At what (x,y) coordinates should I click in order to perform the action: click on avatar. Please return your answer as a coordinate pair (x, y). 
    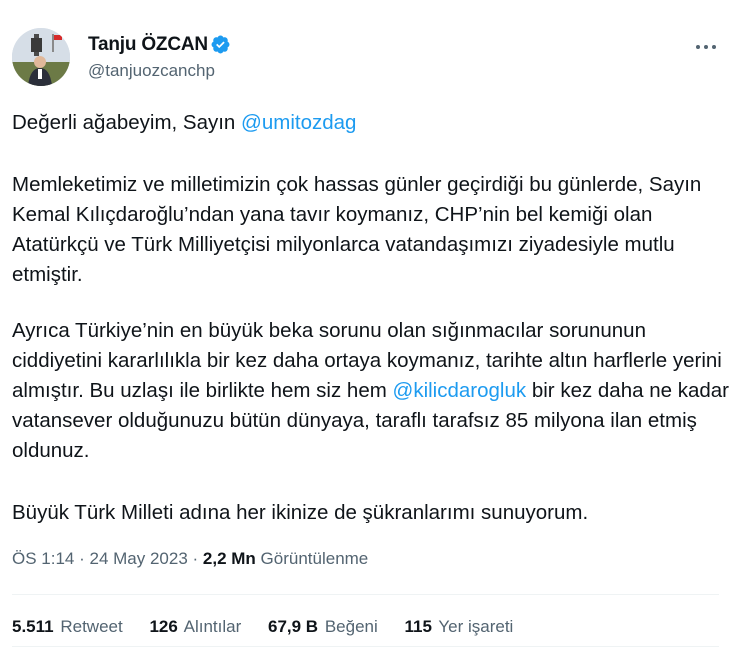
    Looking at the image, I should click on (41, 57).